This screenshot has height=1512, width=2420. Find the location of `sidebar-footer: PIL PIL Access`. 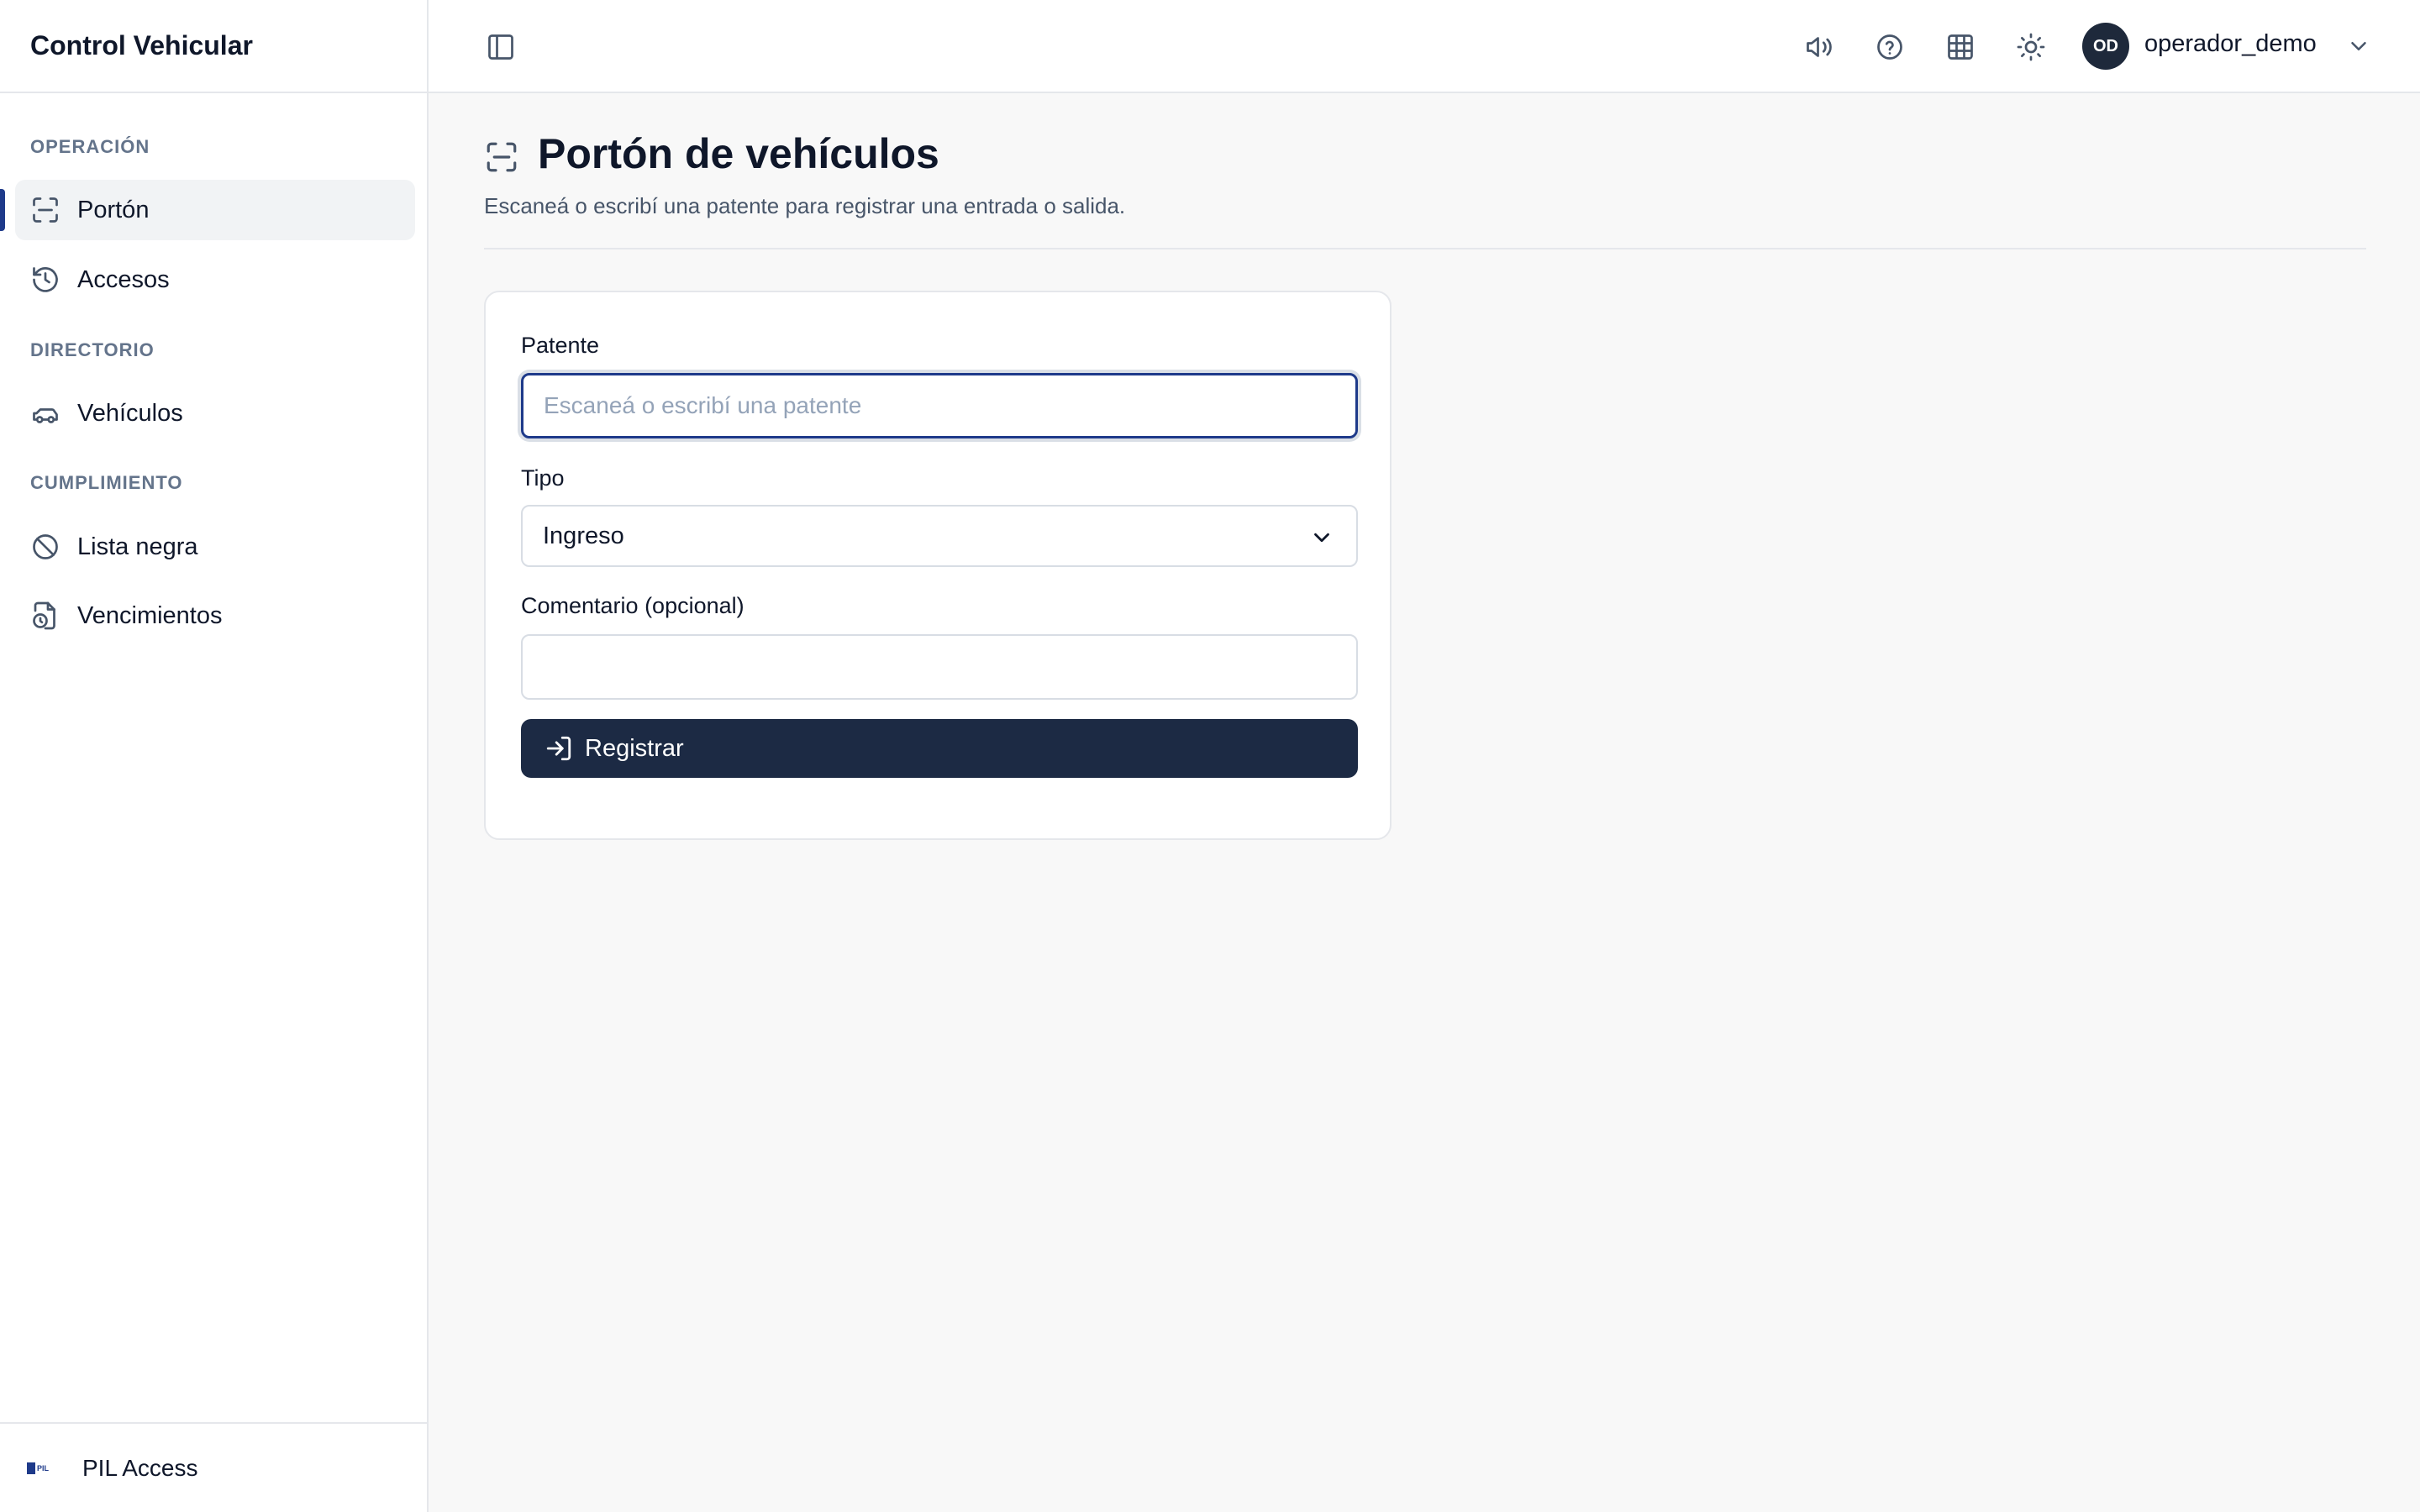

sidebar-footer: PIL PIL Access is located at coordinates (214, 1467).